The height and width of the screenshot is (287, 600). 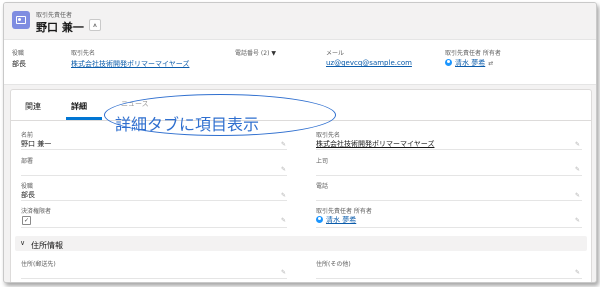 I want to click on highlight-label-owner: 取引先責任者 所有者, so click(x=473, y=53).